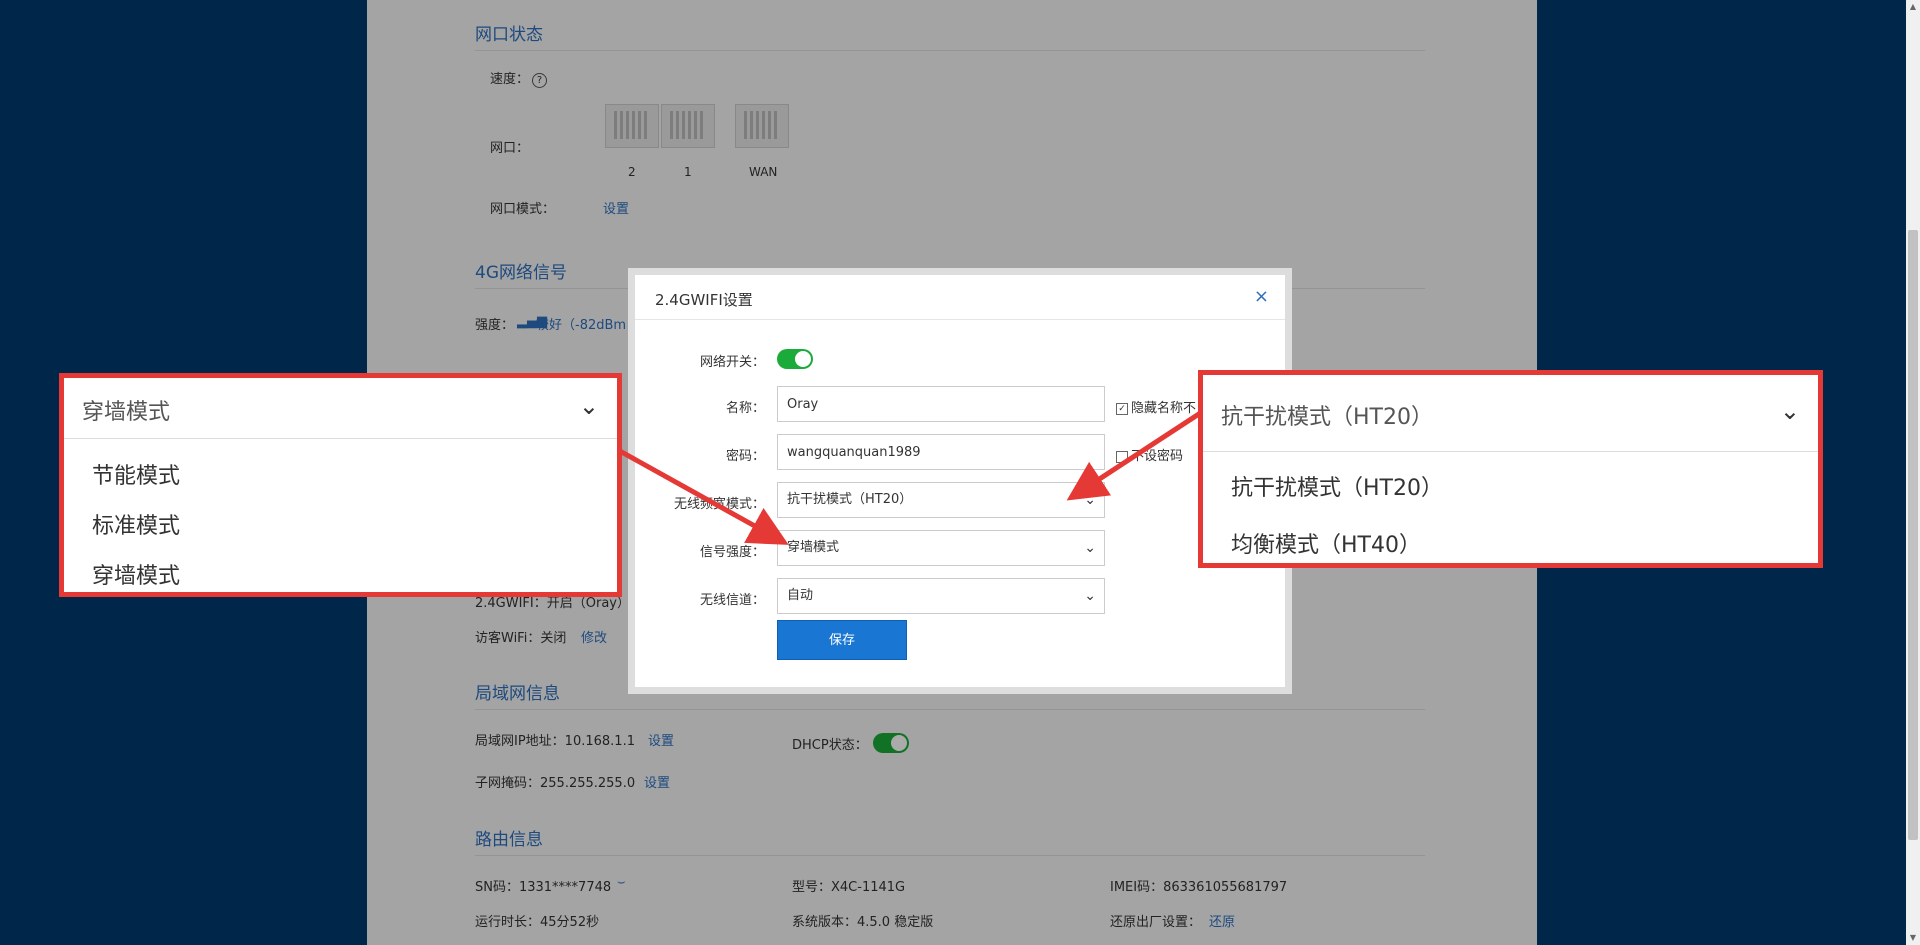 The height and width of the screenshot is (945, 1920). Describe the element at coordinates (941, 404) in the screenshot. I see `wifi-name-input` at that location.